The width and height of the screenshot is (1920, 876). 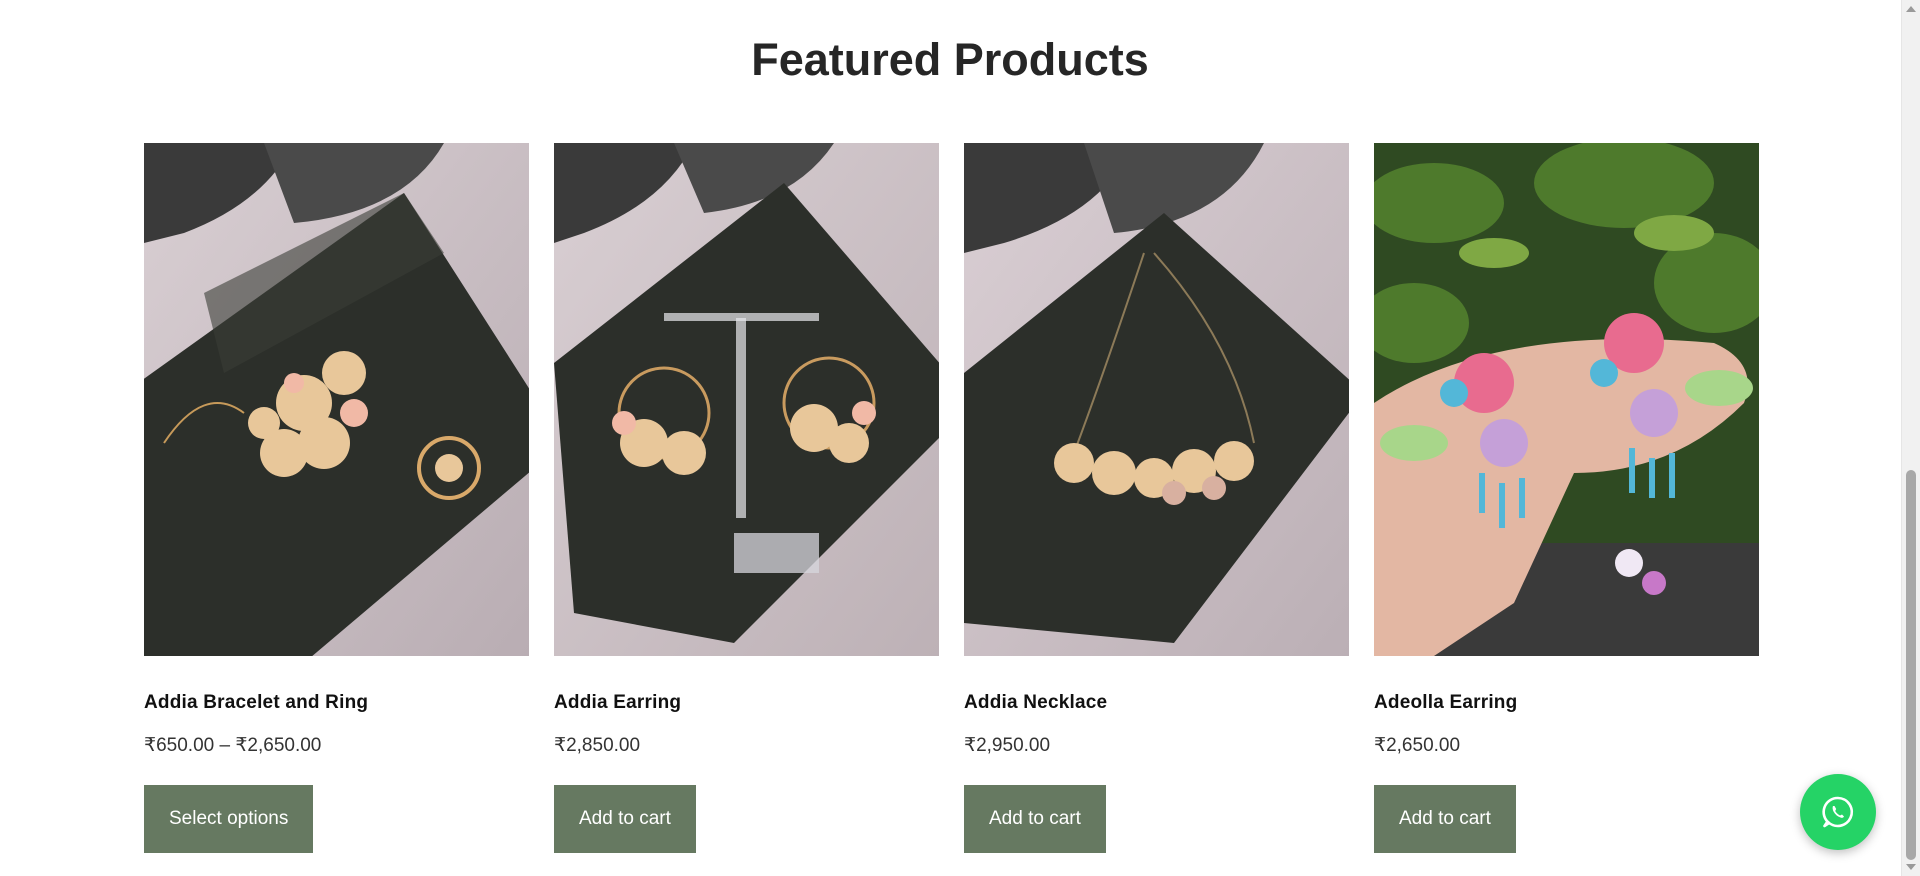 What do you see at coordinates (1911, 867) in the screenshot?
I see `scroll-down-arrow` at bounding box center [1911, 867].